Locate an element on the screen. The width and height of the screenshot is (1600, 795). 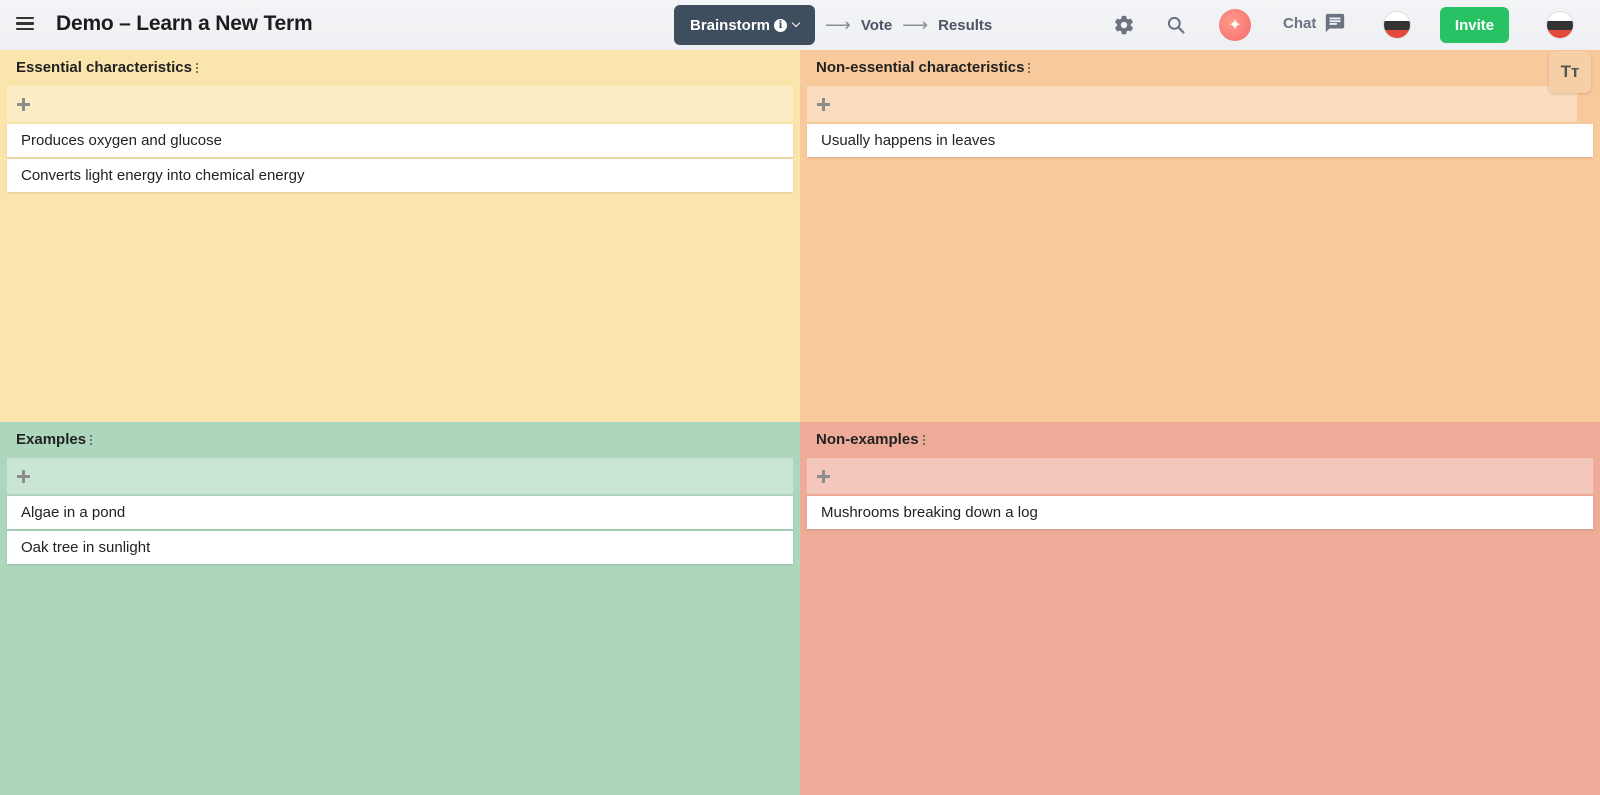
search-icon is located at coordinates (1176, 25).